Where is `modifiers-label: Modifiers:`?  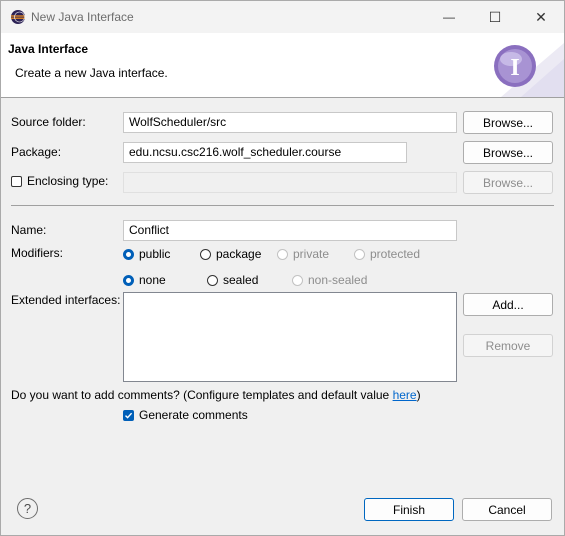
modifiers-label: Modifiers: is located at coordinates (37, 253).